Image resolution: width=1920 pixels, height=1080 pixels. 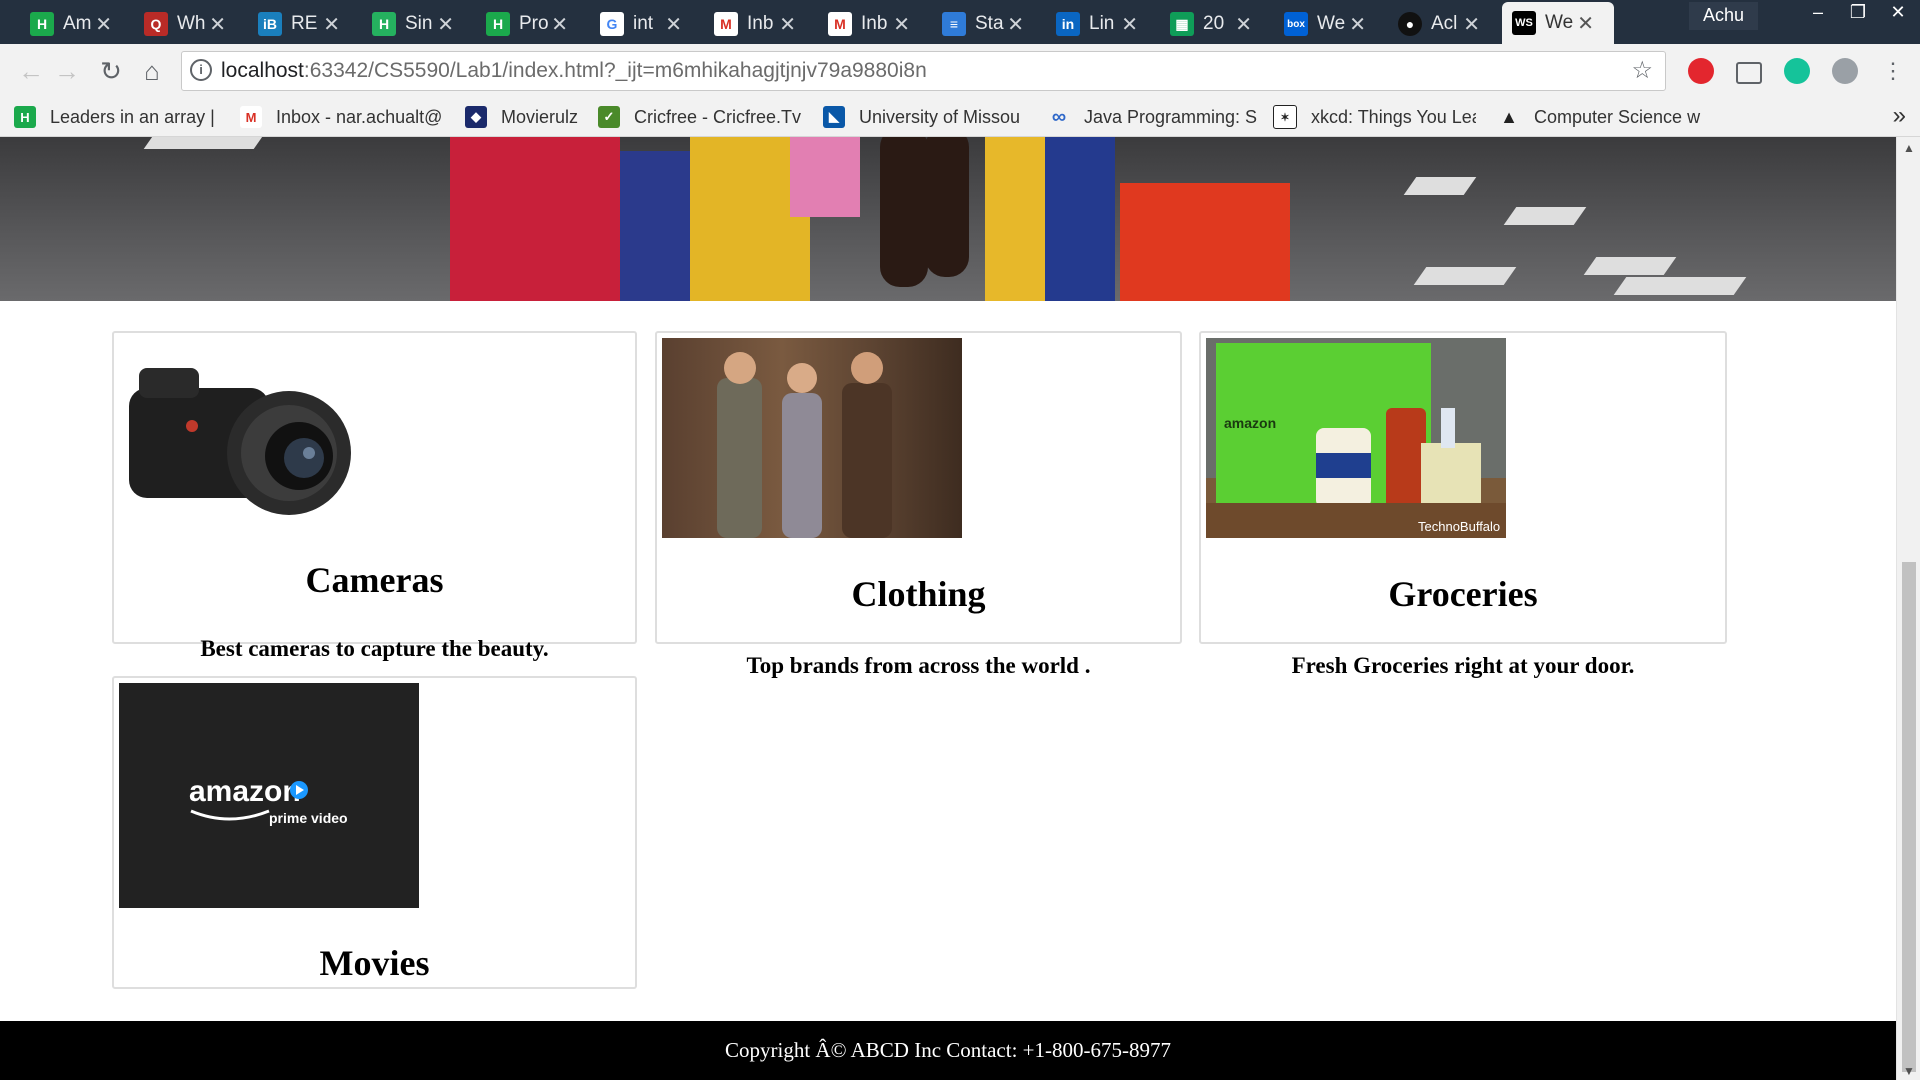 What do you see at coordinates (528, 117) in the screenshot?
I see `bookmark-item: ◆ Movierulz` at bounding box center [528, 117].